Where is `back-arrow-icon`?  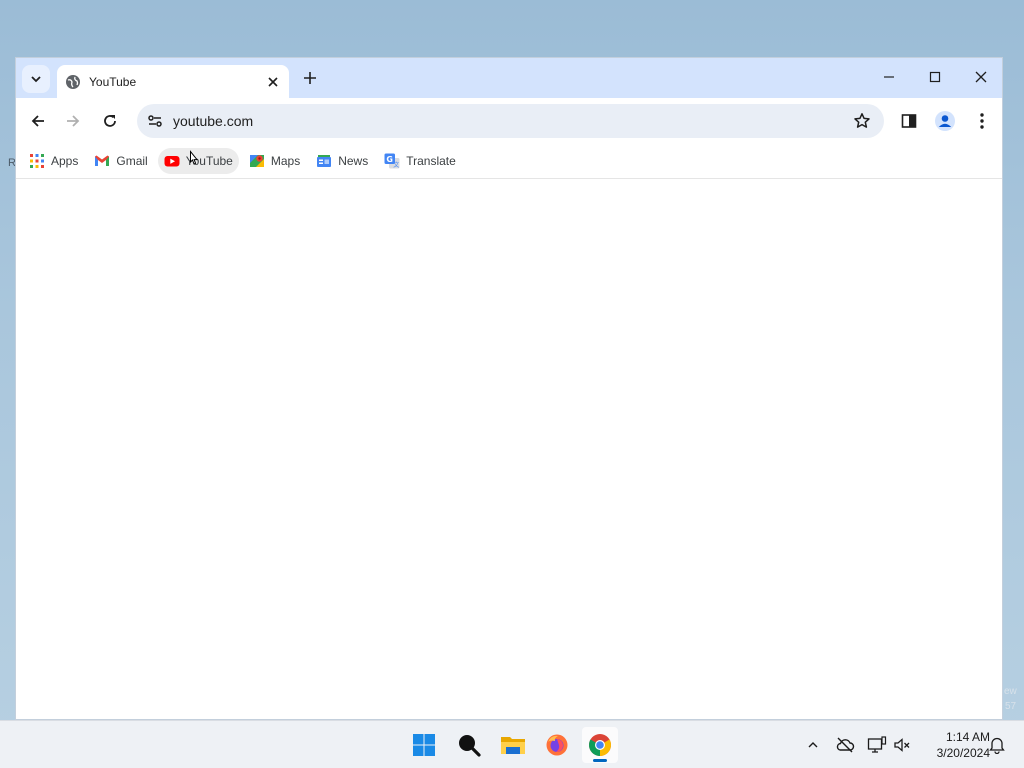
back-arrow-icon is located at coordinates (37, 121).